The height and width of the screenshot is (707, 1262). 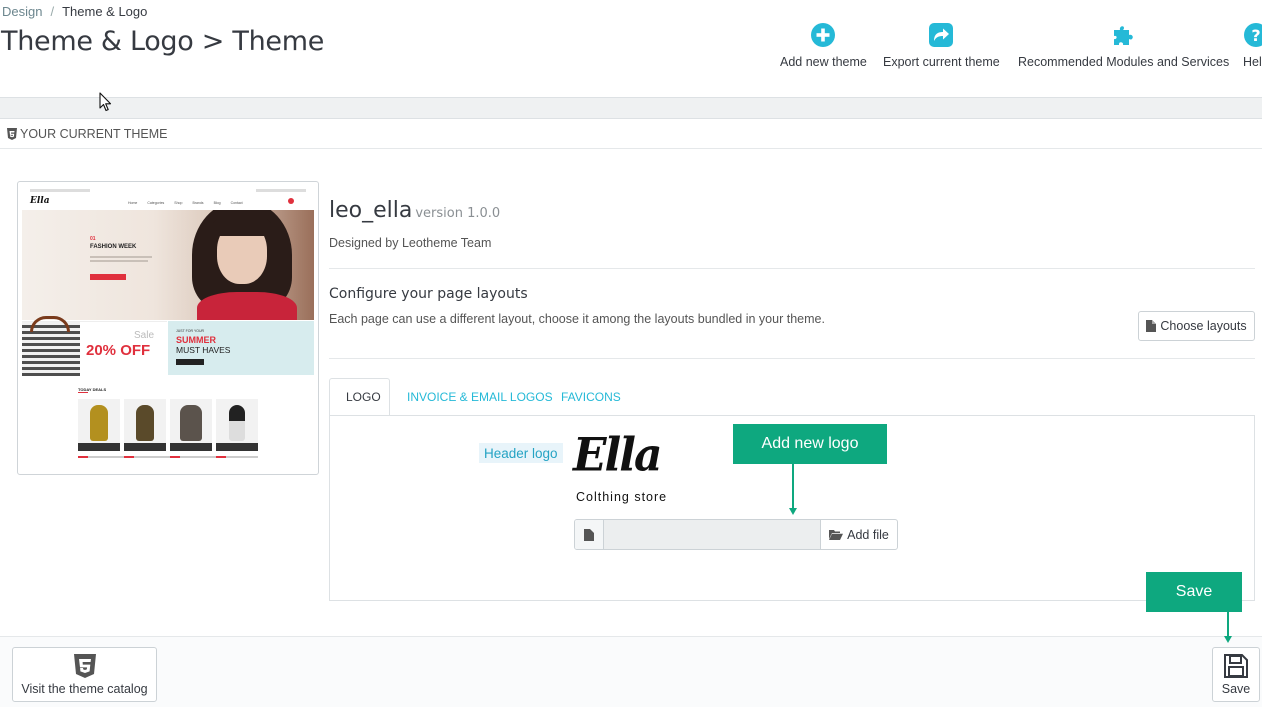 What do you see at coordinates (1236, 665) in the screenshot?
I see `floppy-disk-icon` at bounding box center [1236, 665].